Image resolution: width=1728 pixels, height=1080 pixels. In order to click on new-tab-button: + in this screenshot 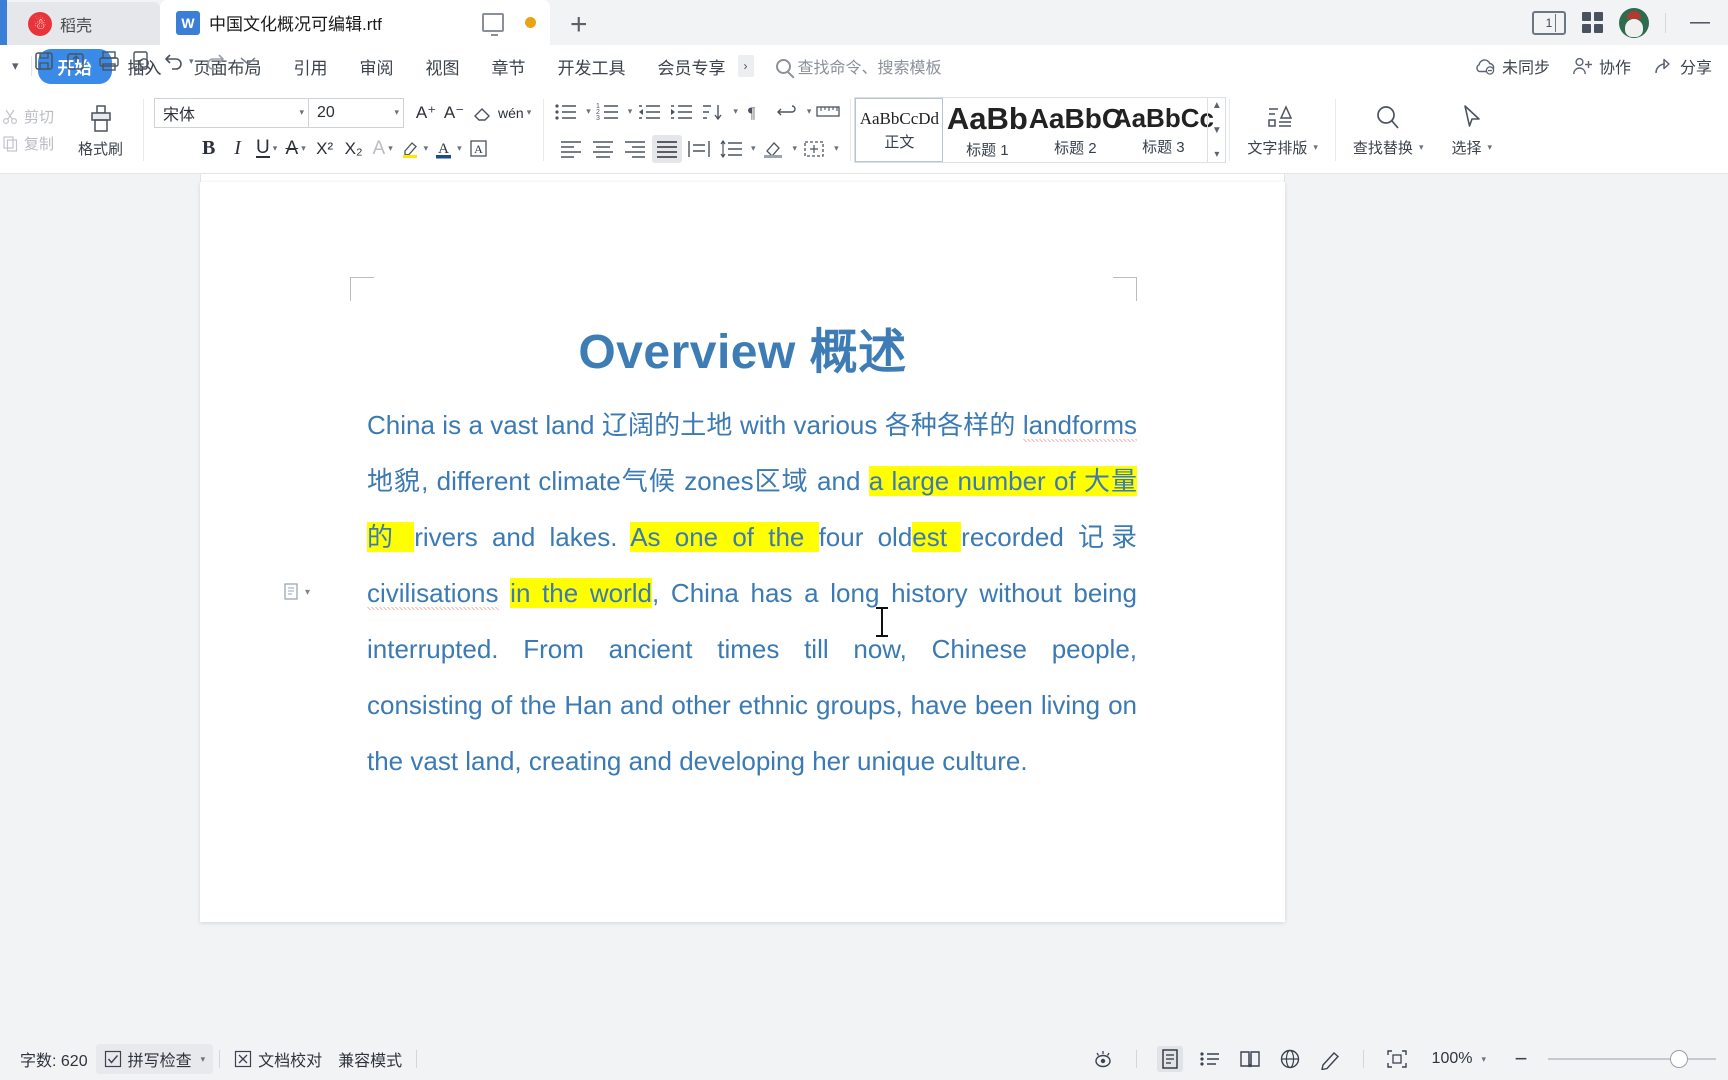, I will do `click(579, 25)`.